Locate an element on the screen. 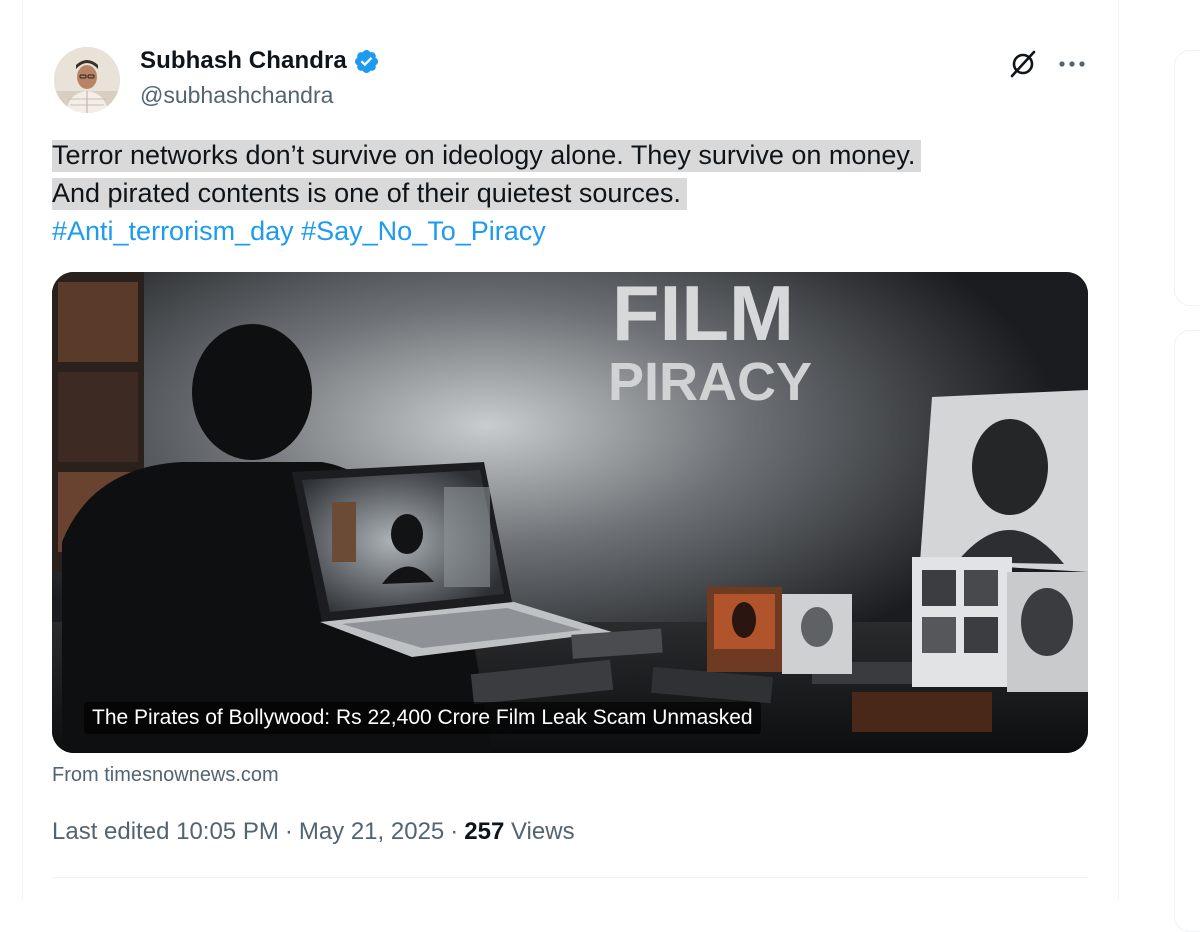  views-count: 257 is located at coordinates (484, 831).